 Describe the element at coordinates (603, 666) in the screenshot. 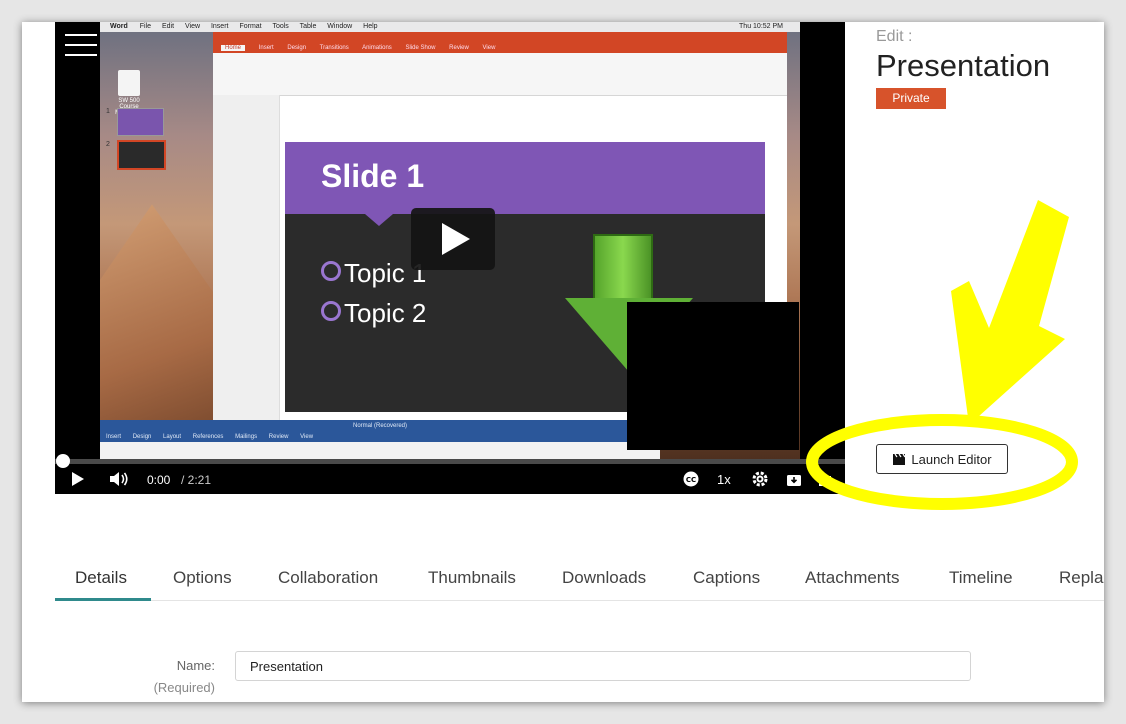

I see `name-input` at that location.